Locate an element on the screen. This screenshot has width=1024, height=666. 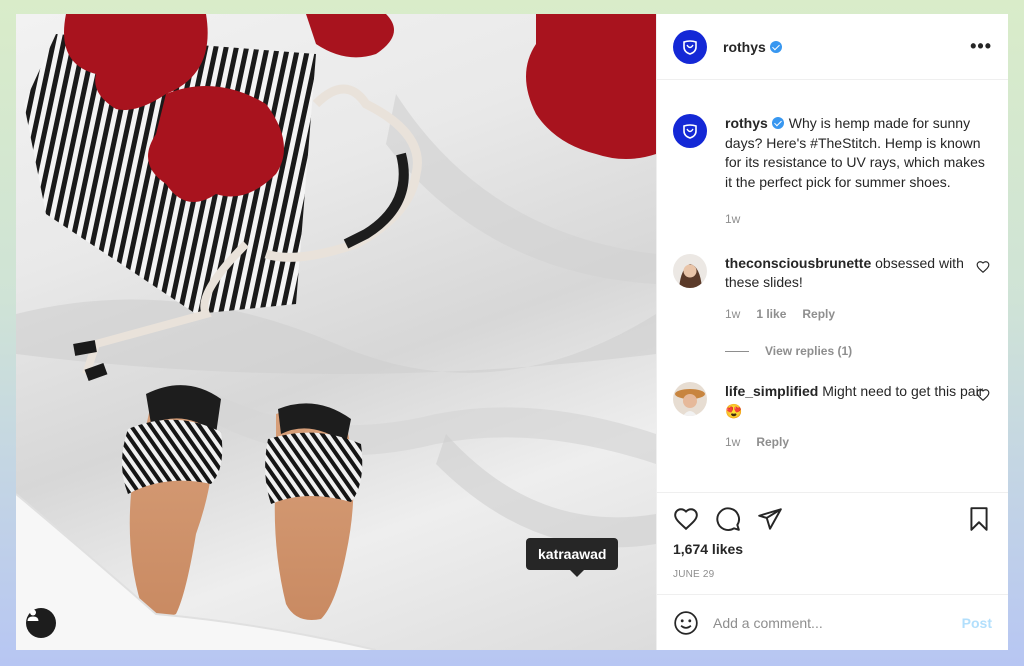
author-username: rothys is located at coordinates (744, 47).